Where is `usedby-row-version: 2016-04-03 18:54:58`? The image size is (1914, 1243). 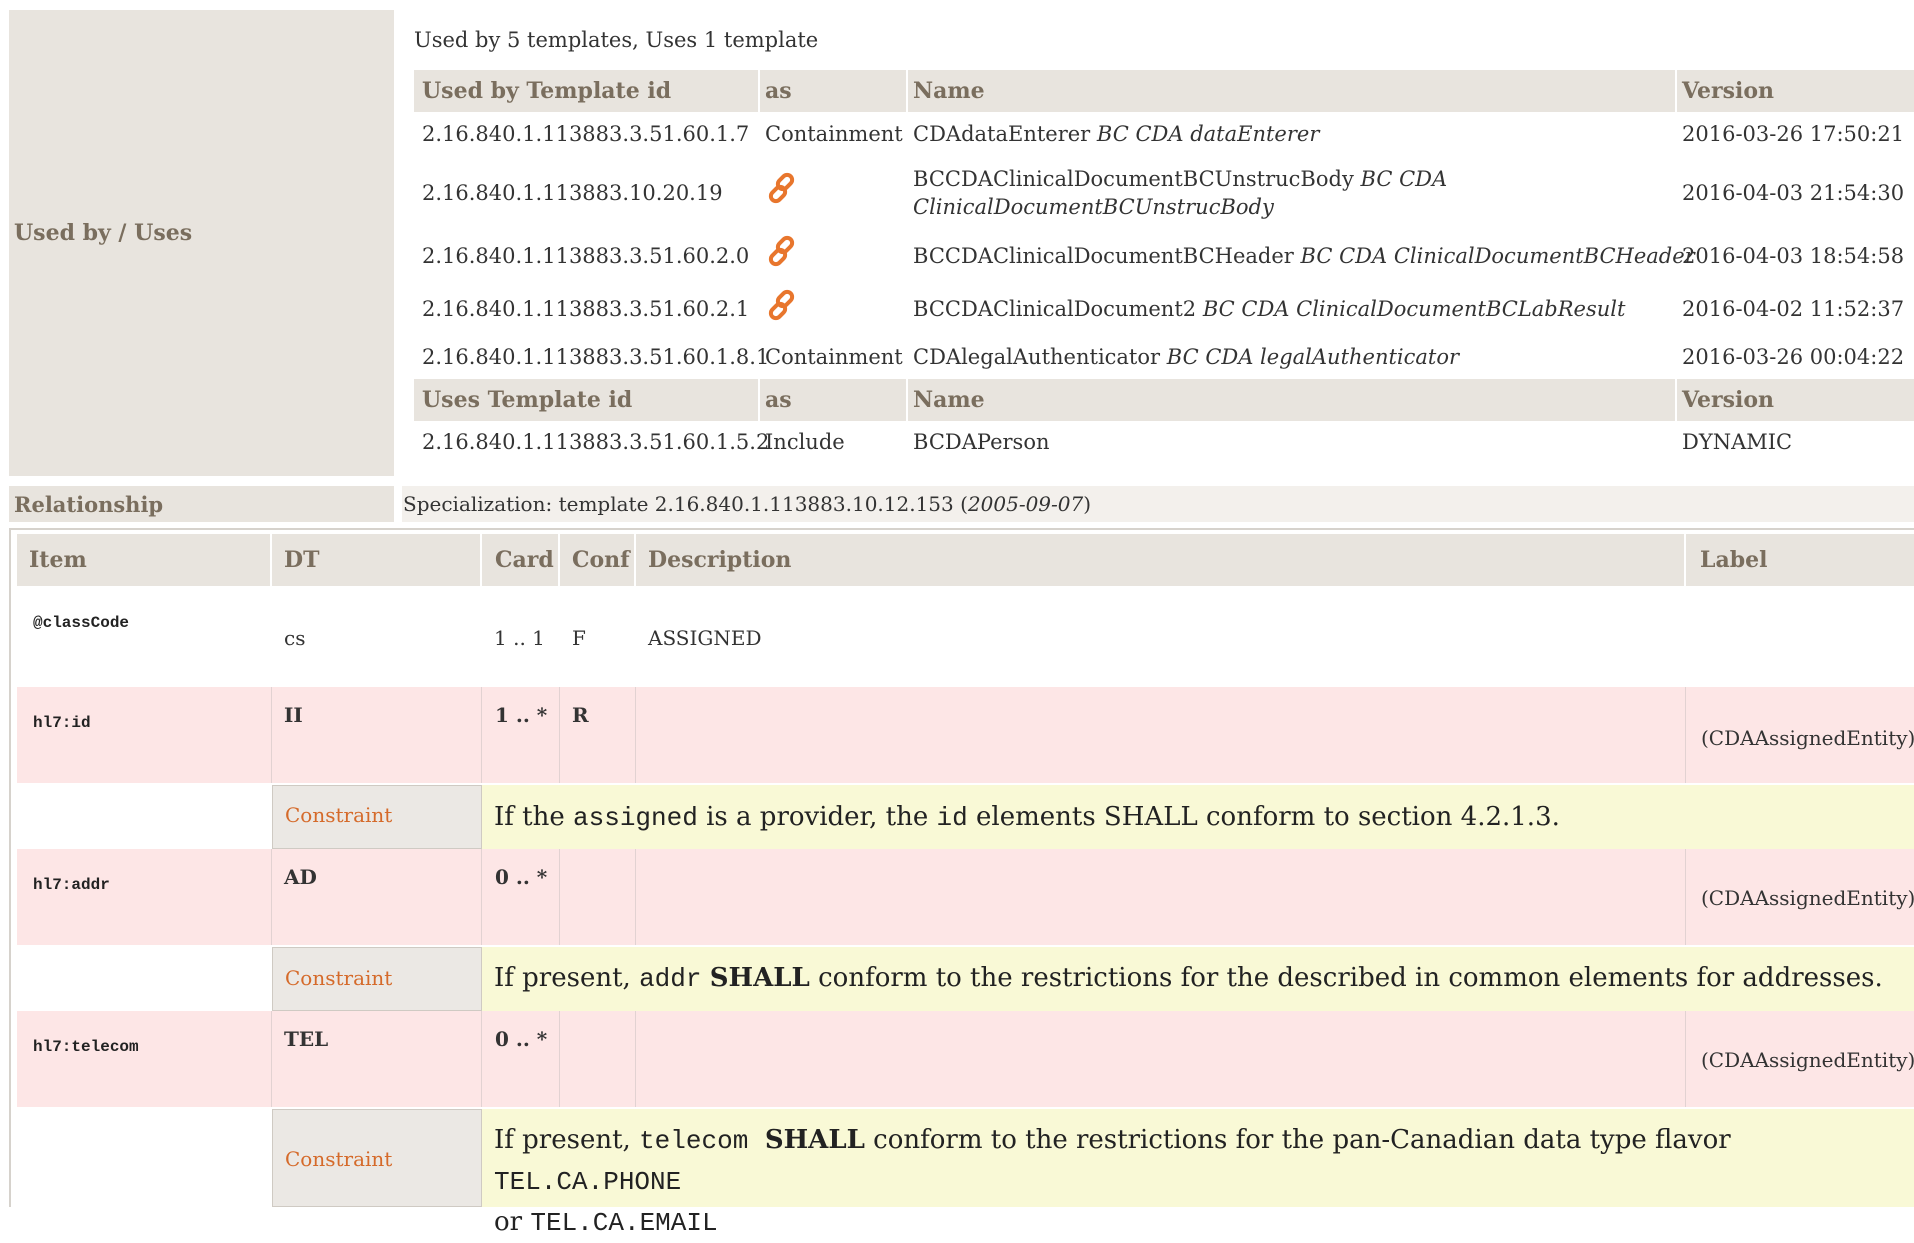
usedby-row-version: 2016-04-03 18:54:58 is located at coordinates (1793, 256).